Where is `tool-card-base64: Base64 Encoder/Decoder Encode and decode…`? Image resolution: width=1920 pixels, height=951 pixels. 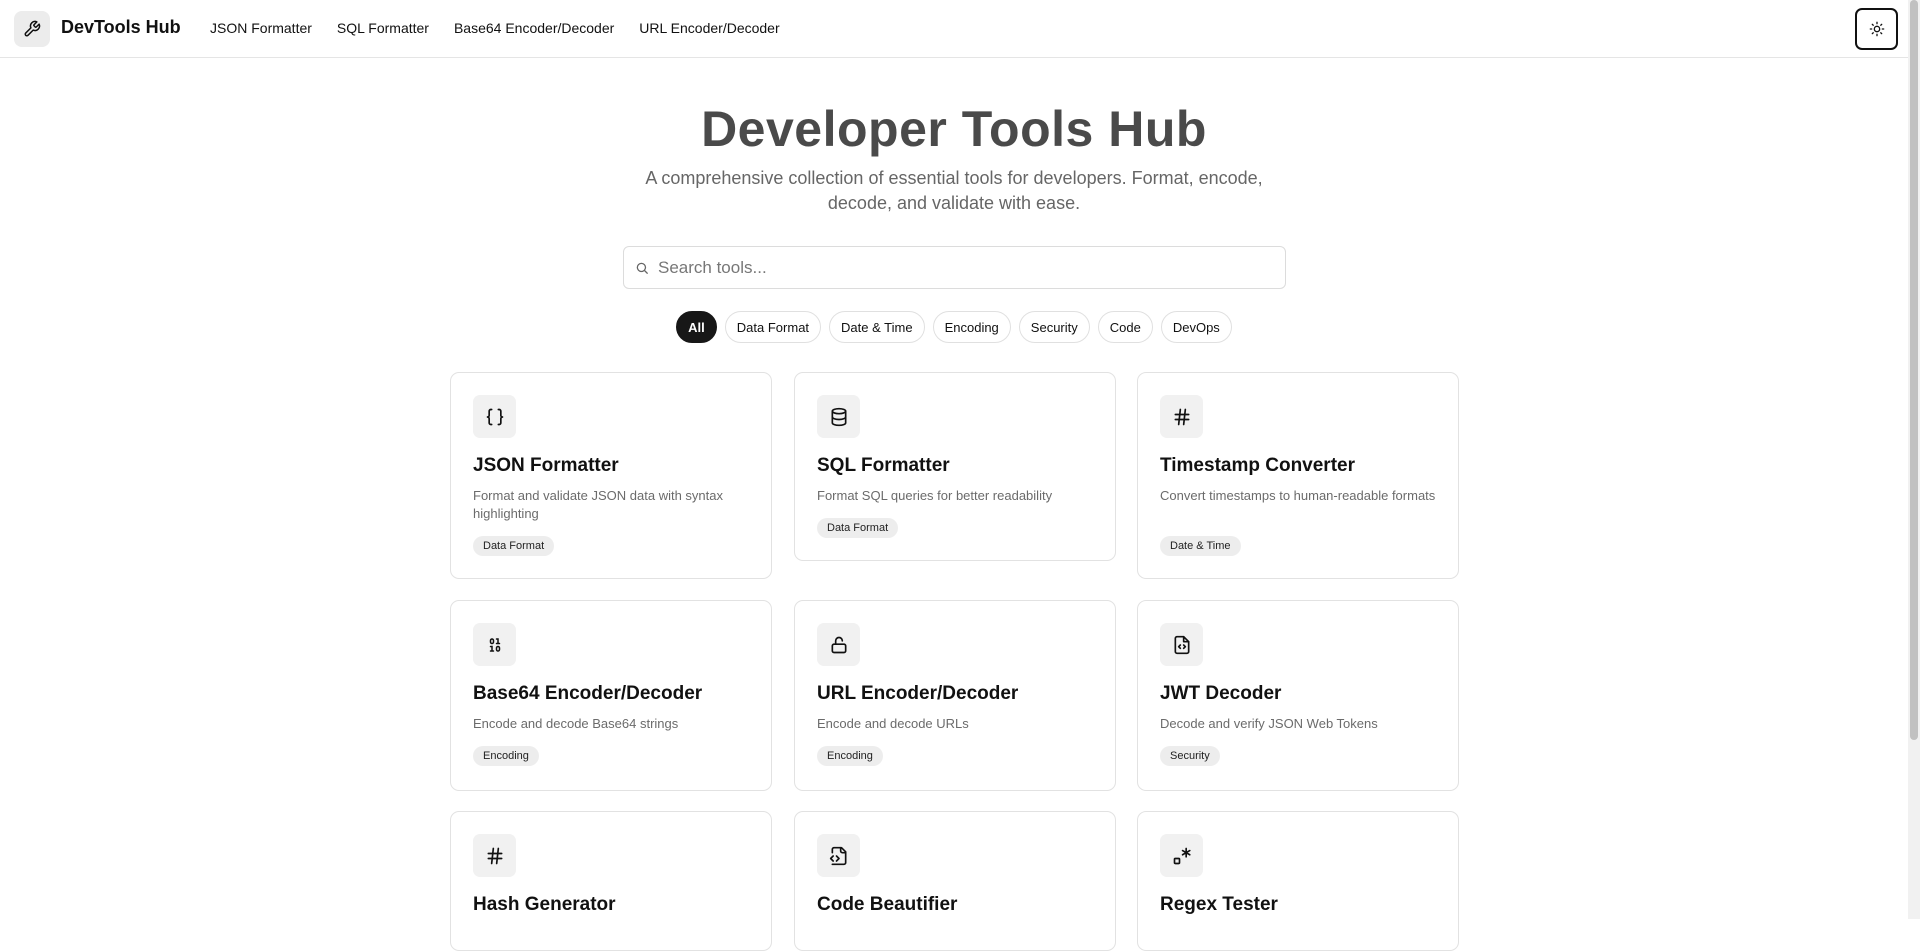
tool-card-base64: Base64 Encoder/Decoder Encode and decode… is located at coordinates (611, 695).